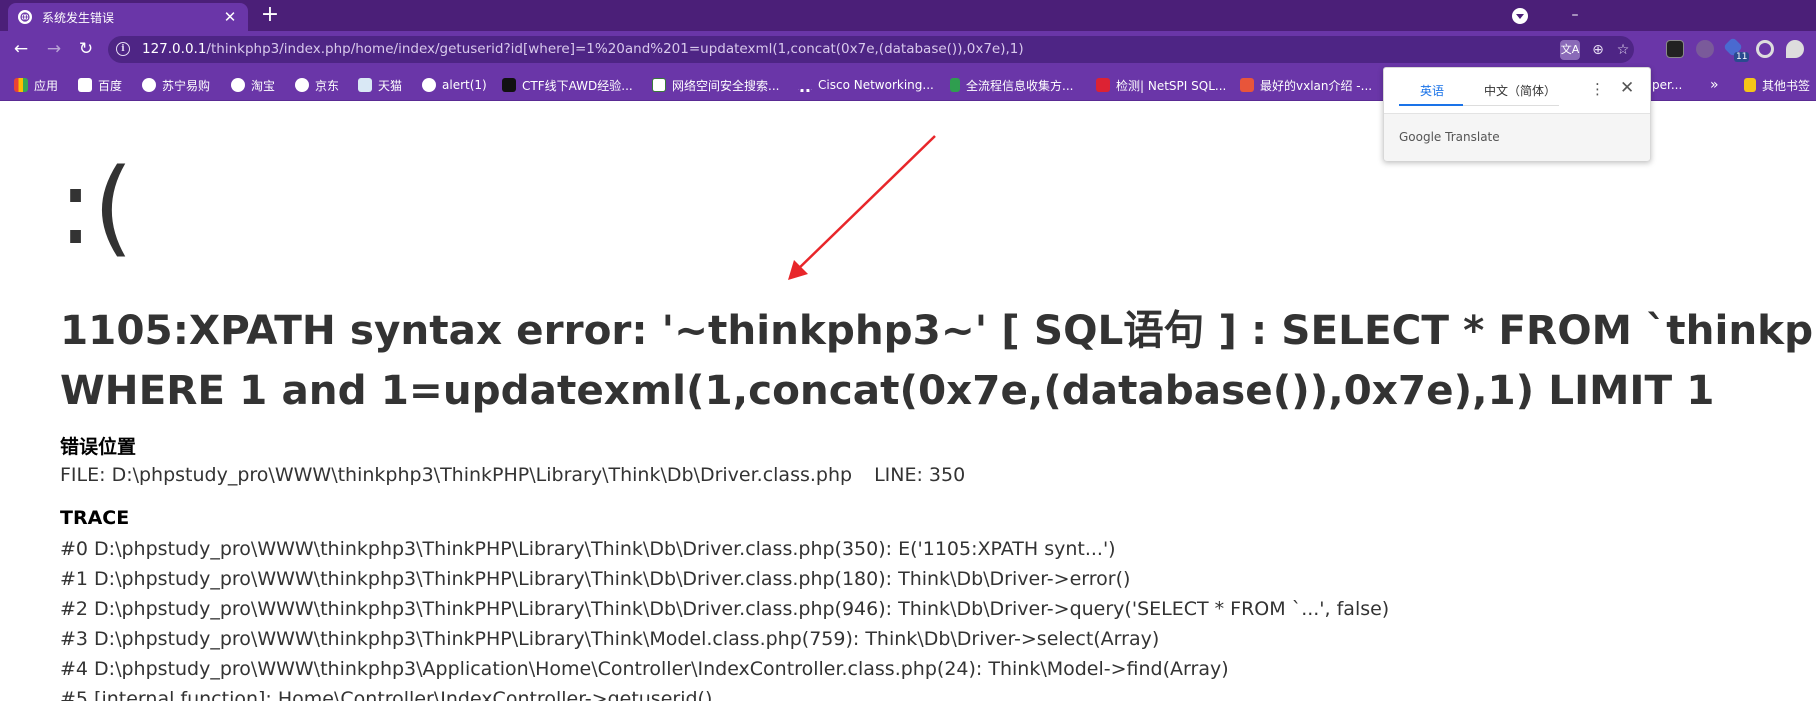 The height and width of the screenshot is (701, 1816). Describe the element at coordinates (1575, 15) in the screenshot. I see `minimize-icon: –` at that location.